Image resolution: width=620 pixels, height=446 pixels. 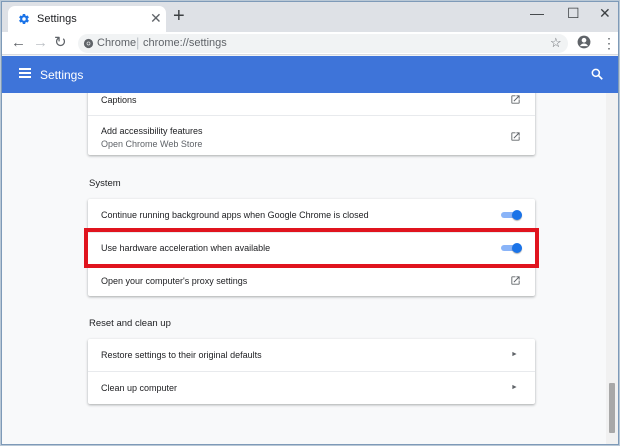 What do you see at coordinates (105, 183) in the screenshot?
I see `section-title-system: System` at bounding box center [105, 183].